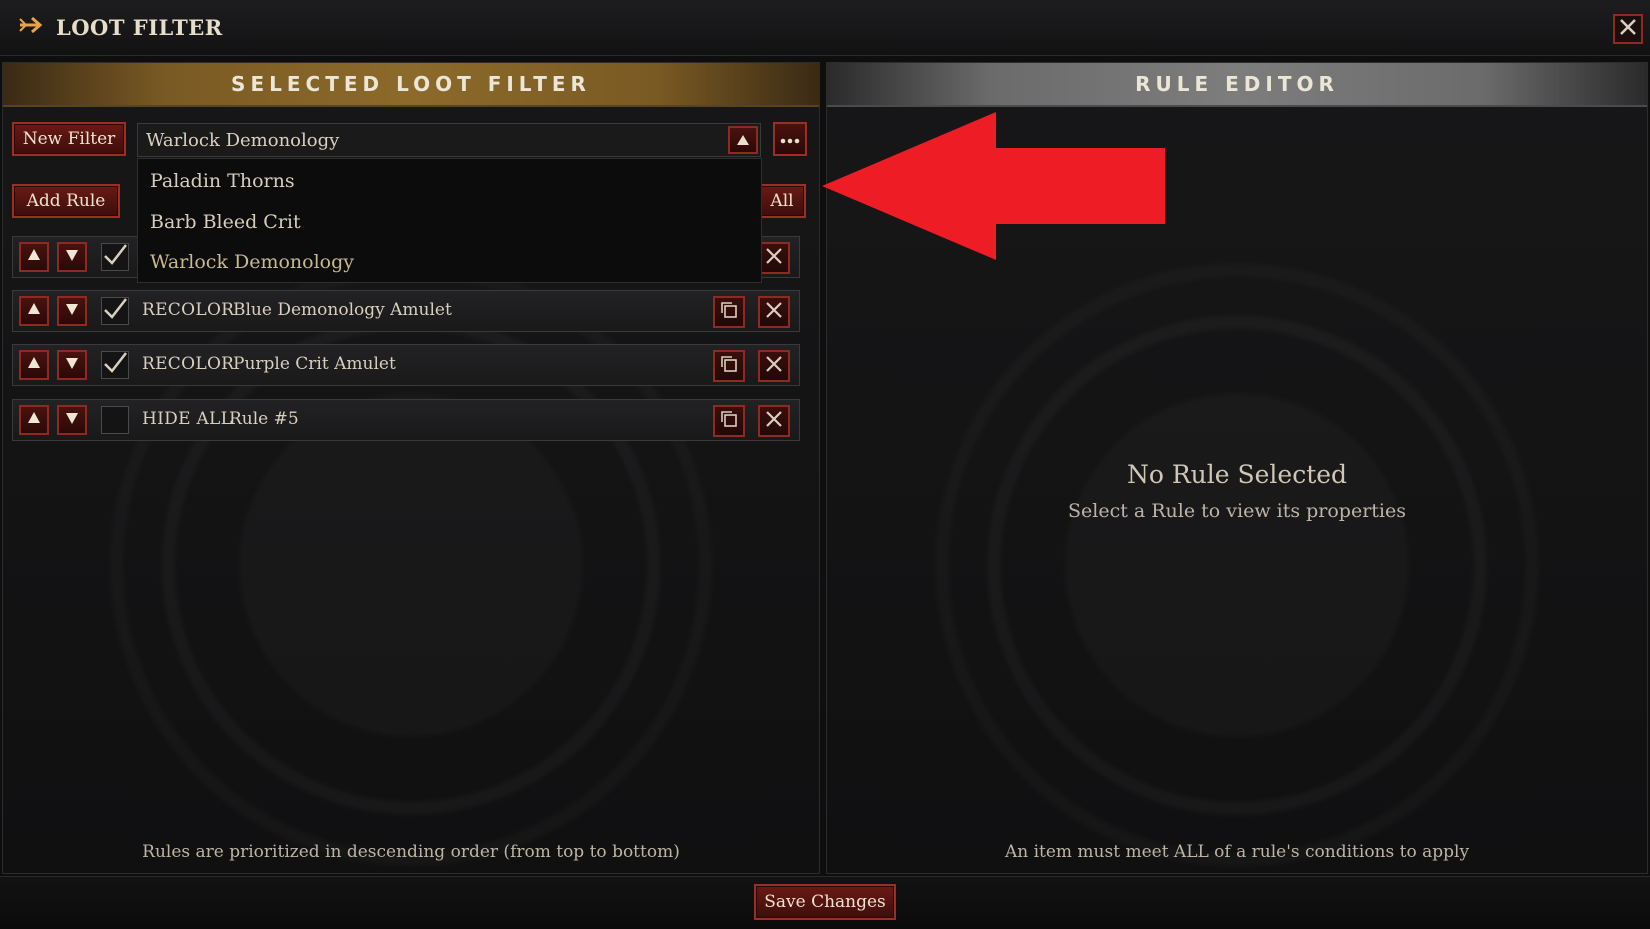  Describe the element at coordinates (69, 139) in the screenshot. I see `new-filter-button: New Filter` at that location.